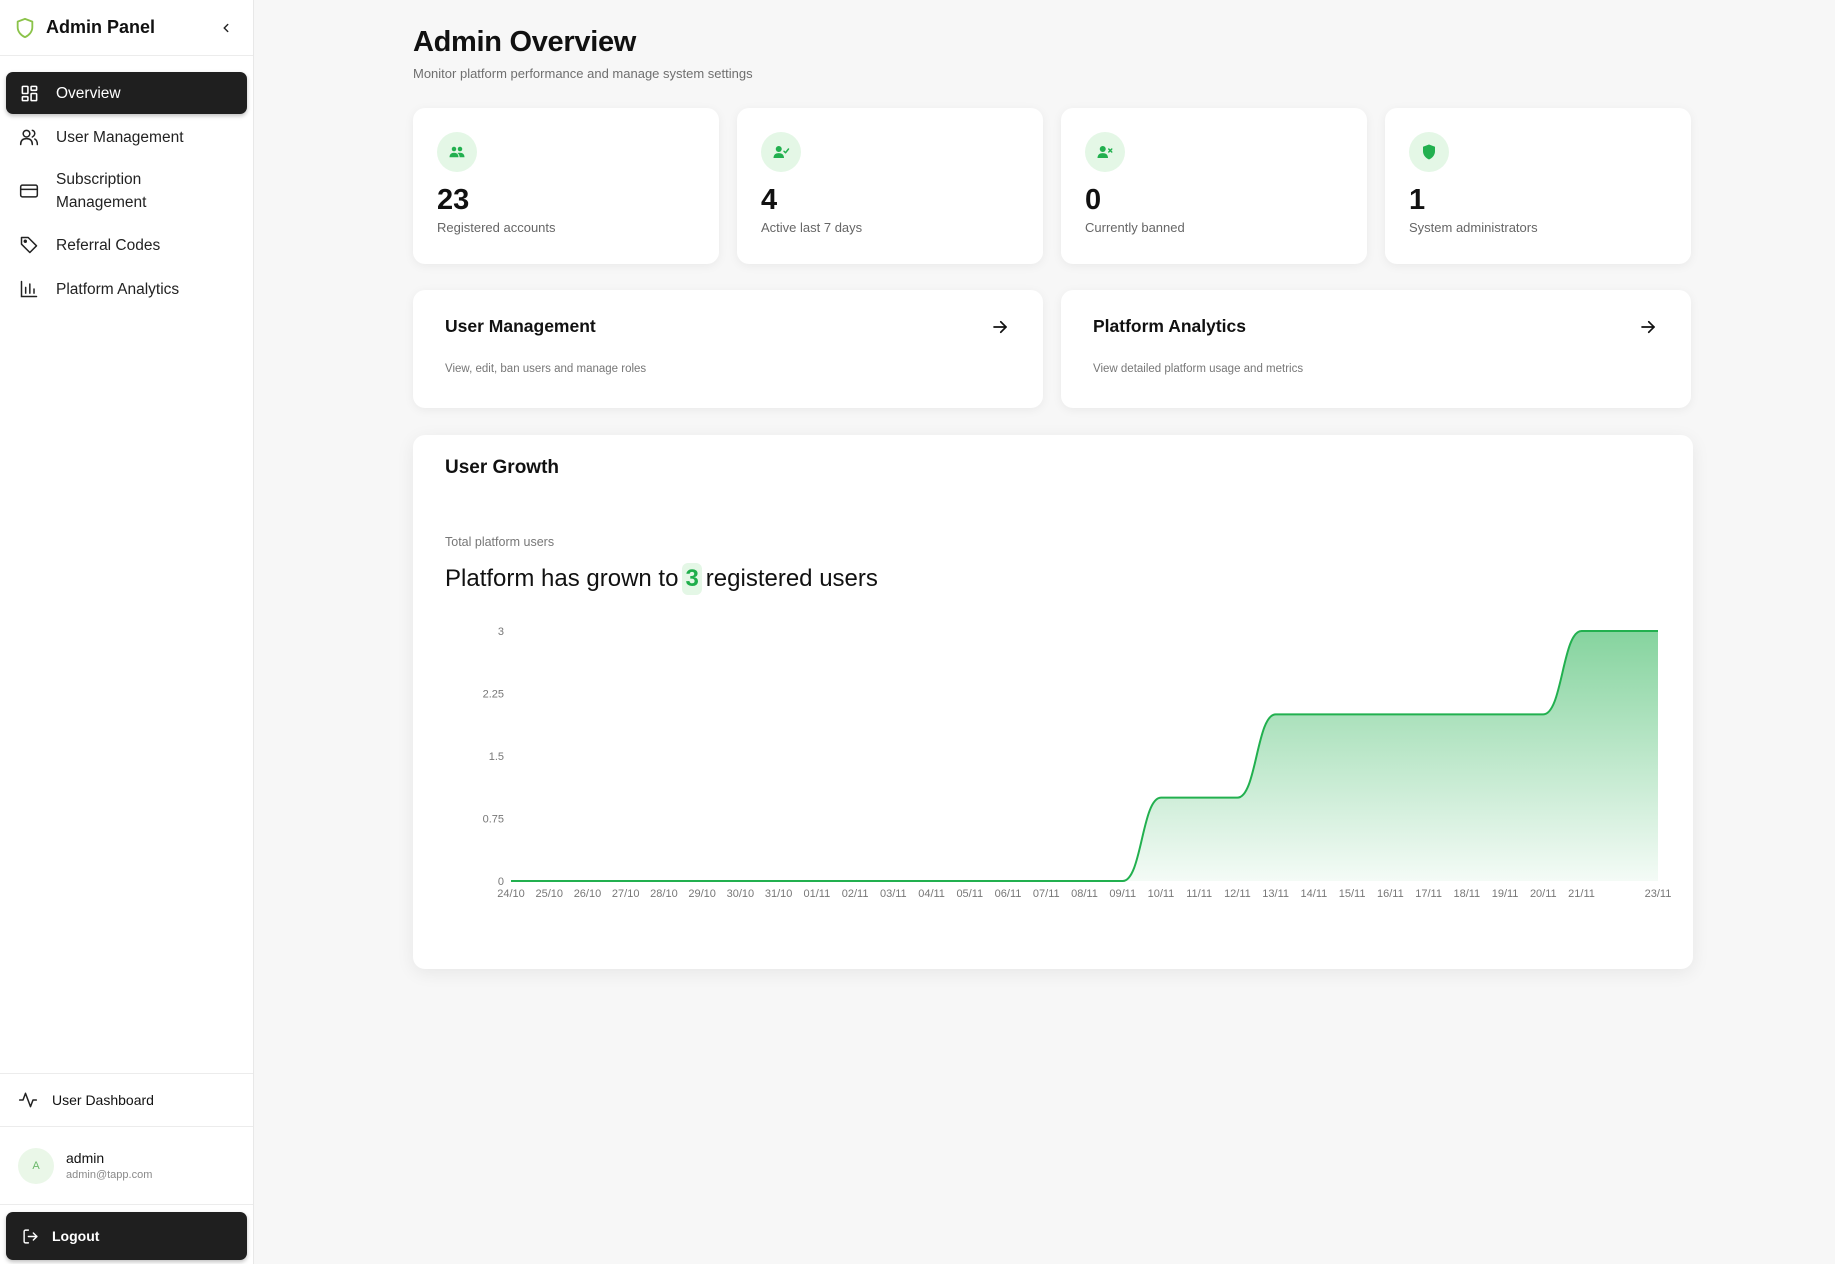  Describe the element at coordinates (32, 1236) in the screenshot. I see `logout-icon` at that location.